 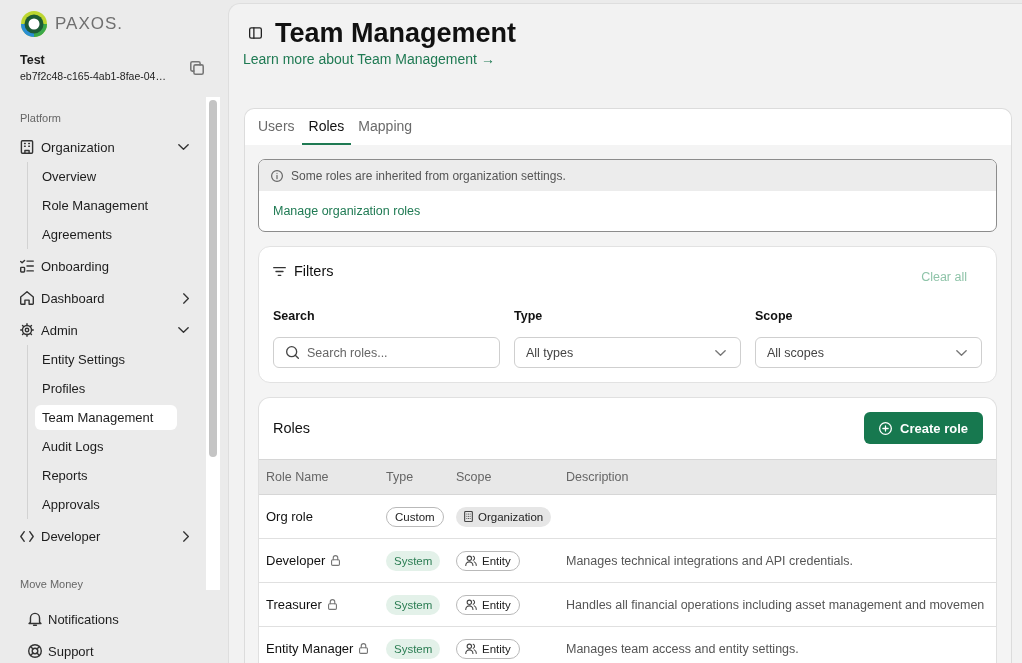 What do you see at coordinates (868, 352) in the screenshot?
I see `dropdown: All scopes` at bounding box center [868, 352].